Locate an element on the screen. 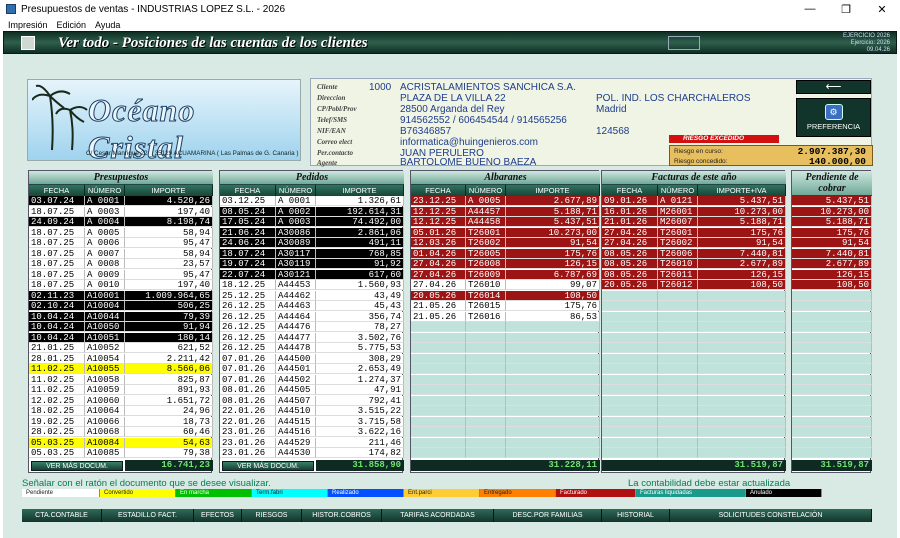 The width and height of the screenshot is (900, 538). pedidos-cell: A30117 is located at coordinates (296, 253).